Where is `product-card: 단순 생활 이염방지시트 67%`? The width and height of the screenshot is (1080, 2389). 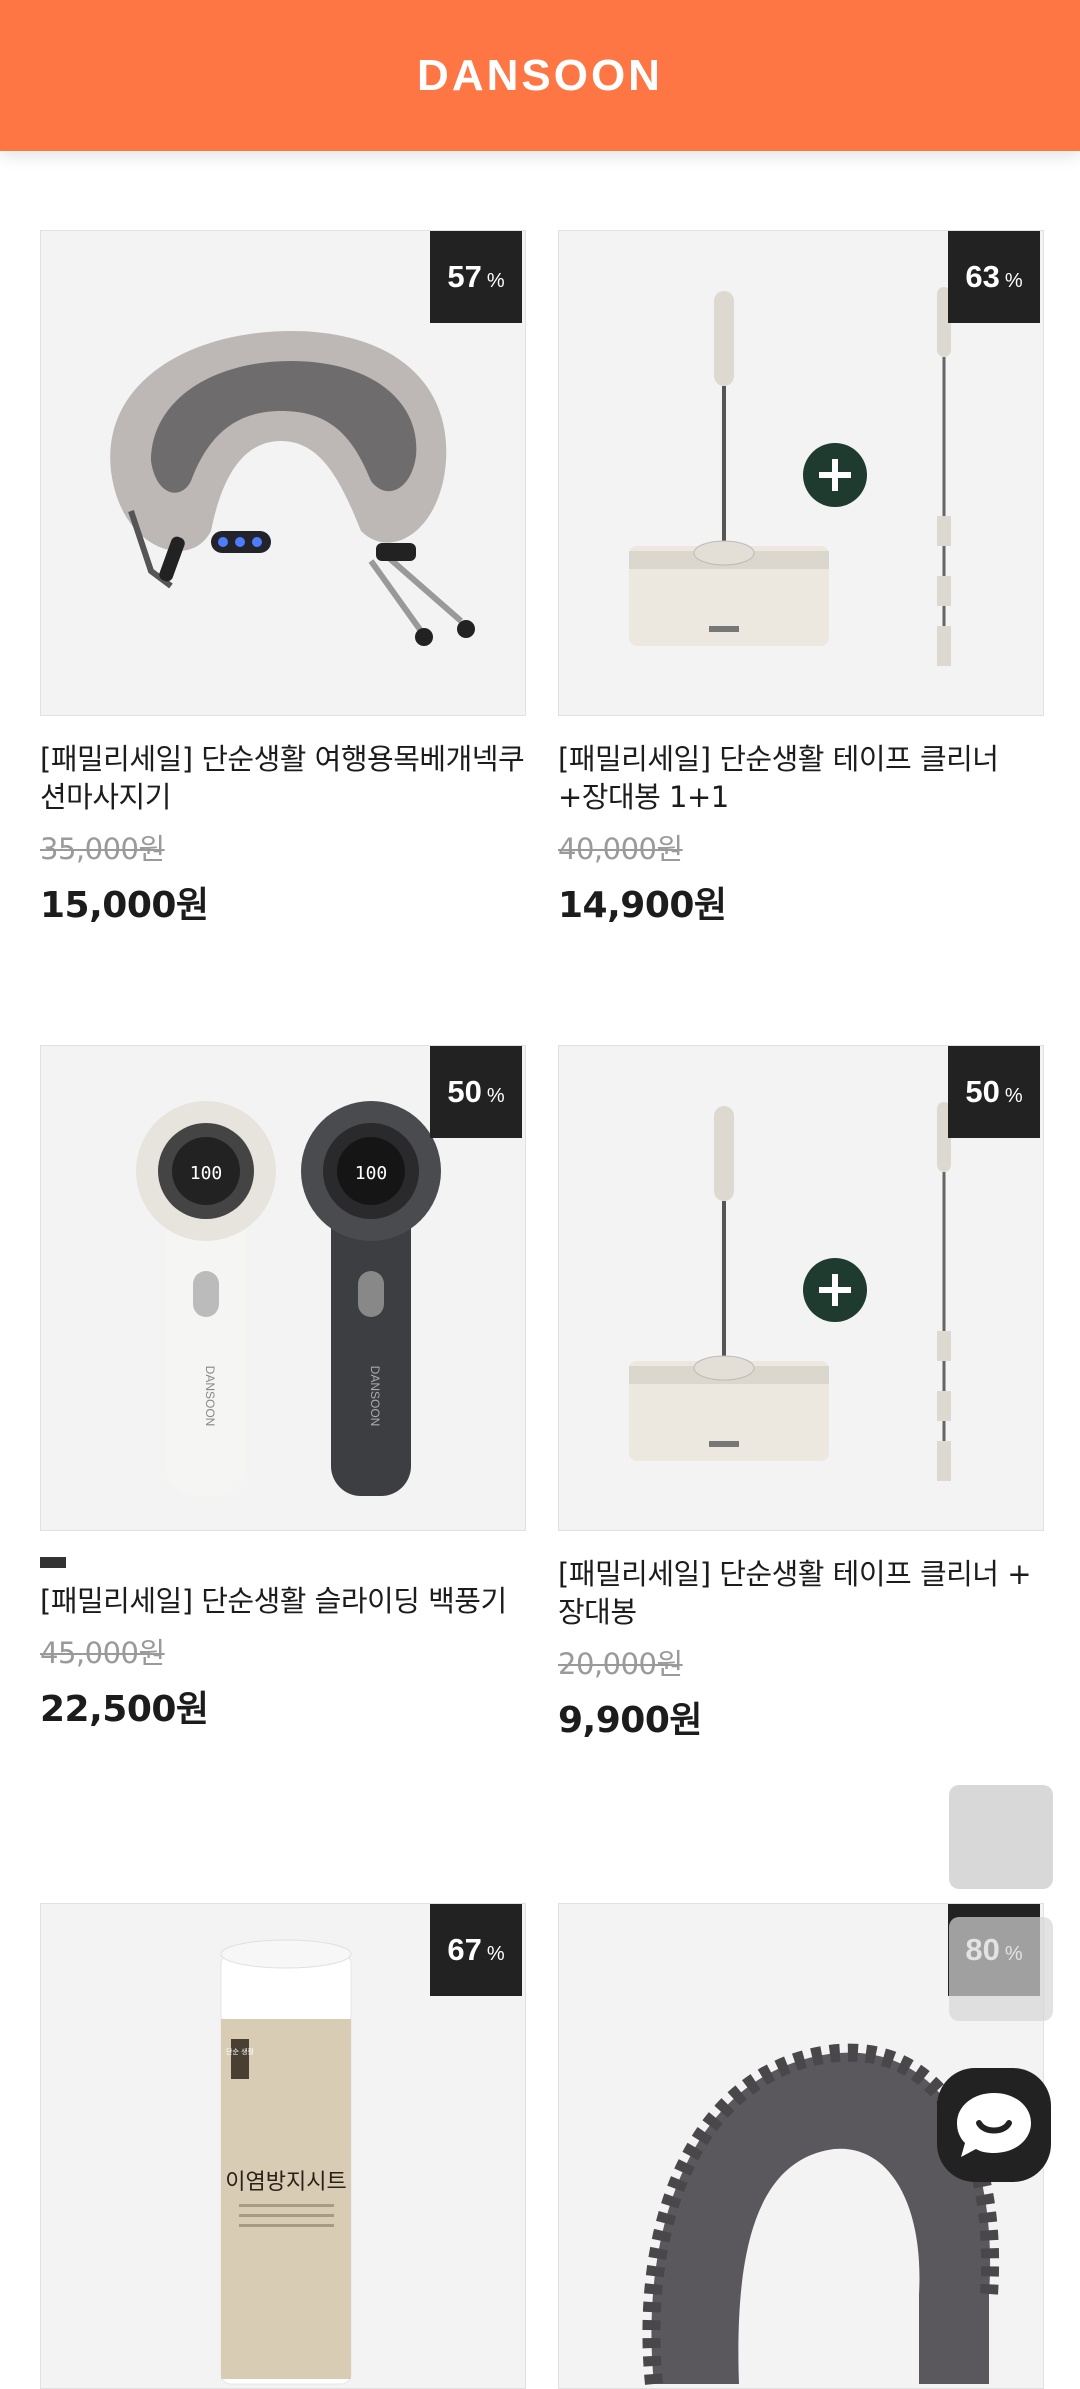 product-card: 단순 생활 이염방지시트 67% is located at coordinates (283, 2146).